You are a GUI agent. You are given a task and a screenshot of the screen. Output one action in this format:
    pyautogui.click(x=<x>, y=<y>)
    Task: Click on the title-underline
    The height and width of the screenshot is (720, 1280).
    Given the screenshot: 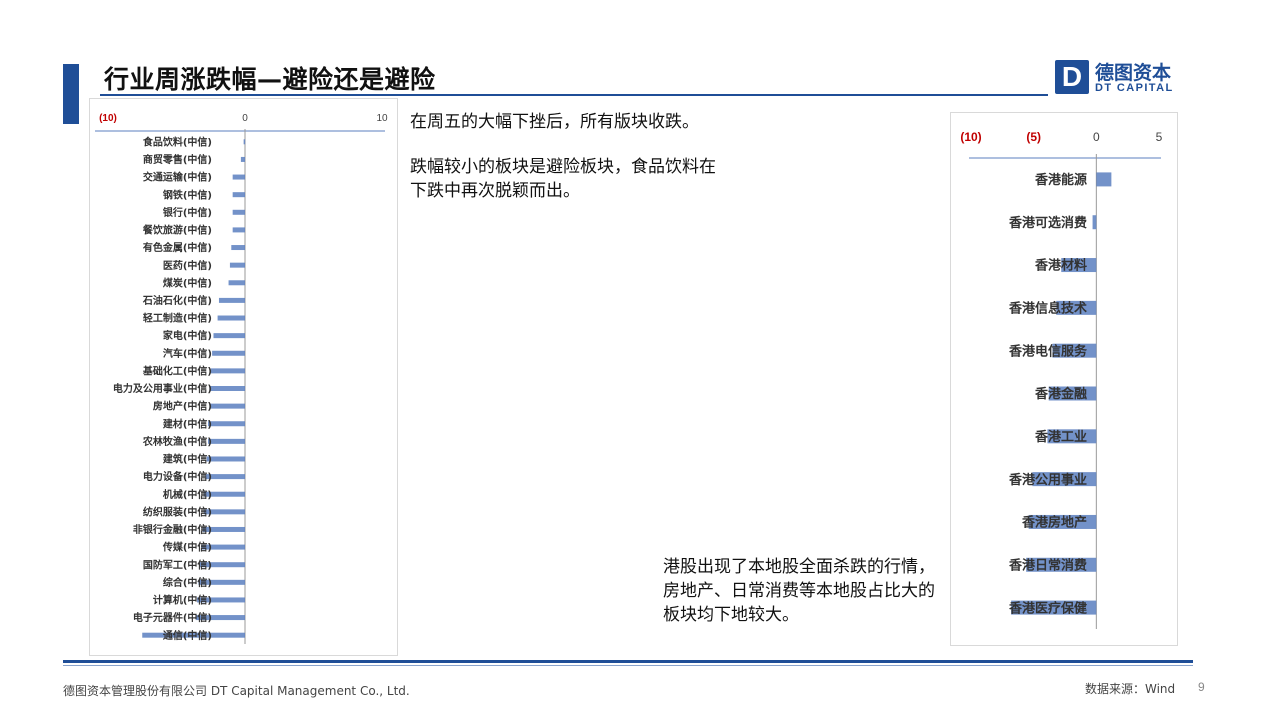 What is the action you would take?
    pyautogui.click(x=574, y=95)
    